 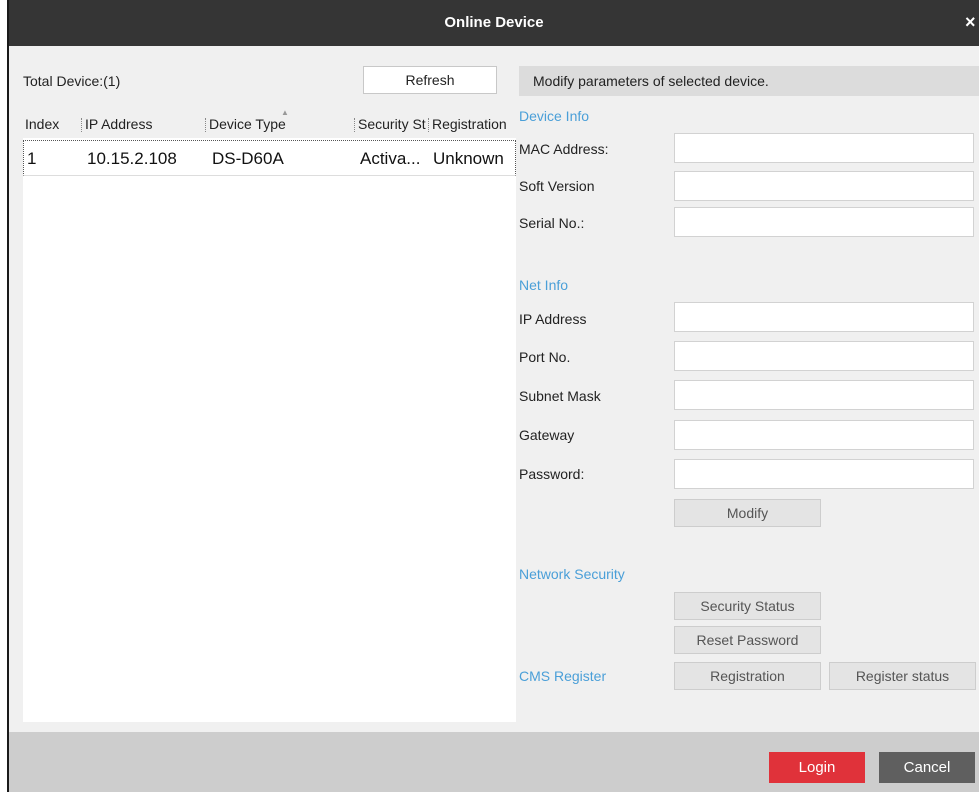 I want to click on cancel-button: Cancel, so click(x=927, y=767).